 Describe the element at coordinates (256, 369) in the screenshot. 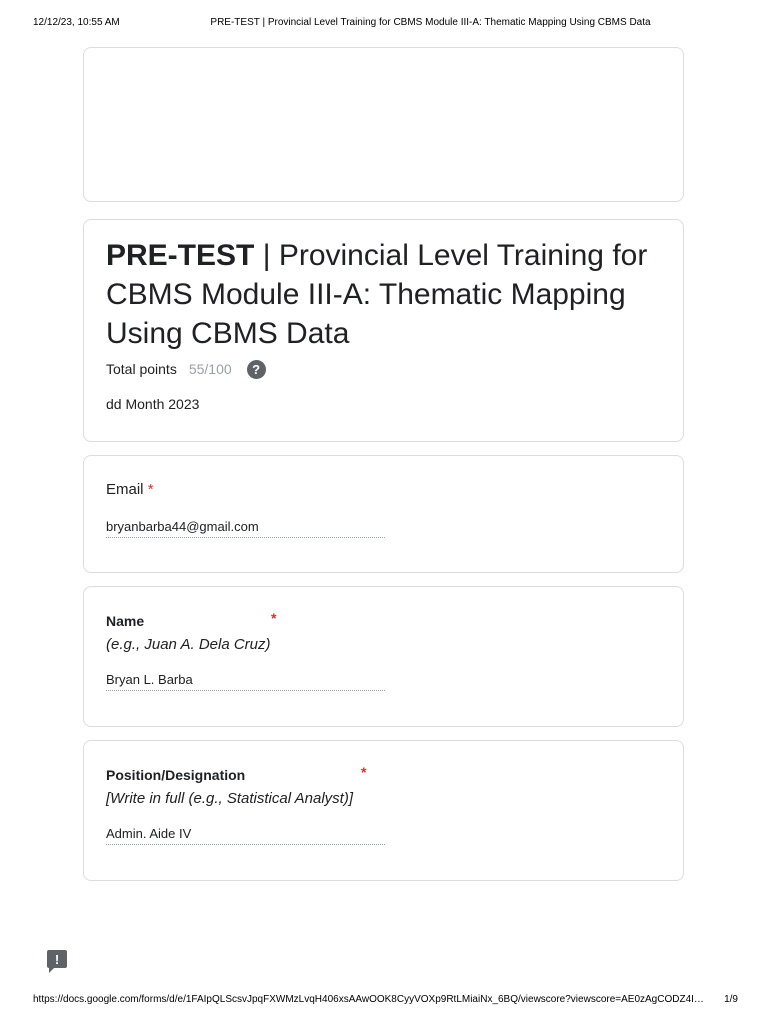

I see `help-circle-icon: ?` at that location.